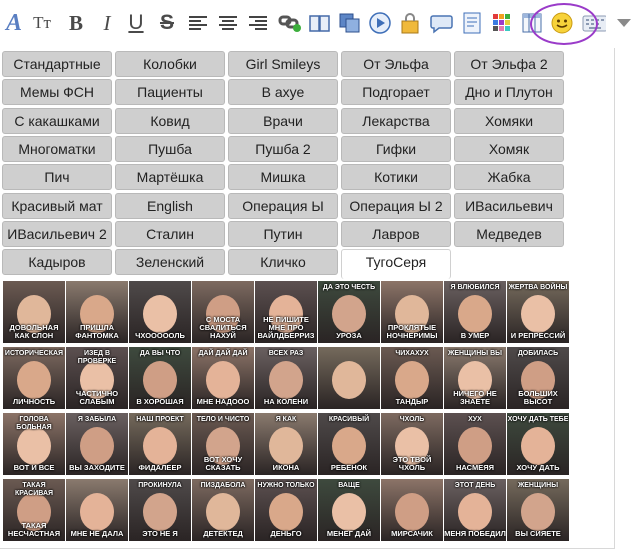  What do you see at coordinates (160, 510) in the screenshot?
I see `sticker-item: прокинула это не я` at bounding box center [160, 510].